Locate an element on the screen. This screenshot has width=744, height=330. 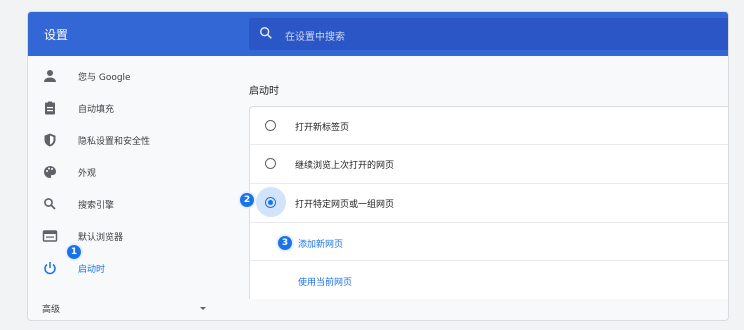
sidebar-item-label: 外观 is located at coordinates (87, 174).